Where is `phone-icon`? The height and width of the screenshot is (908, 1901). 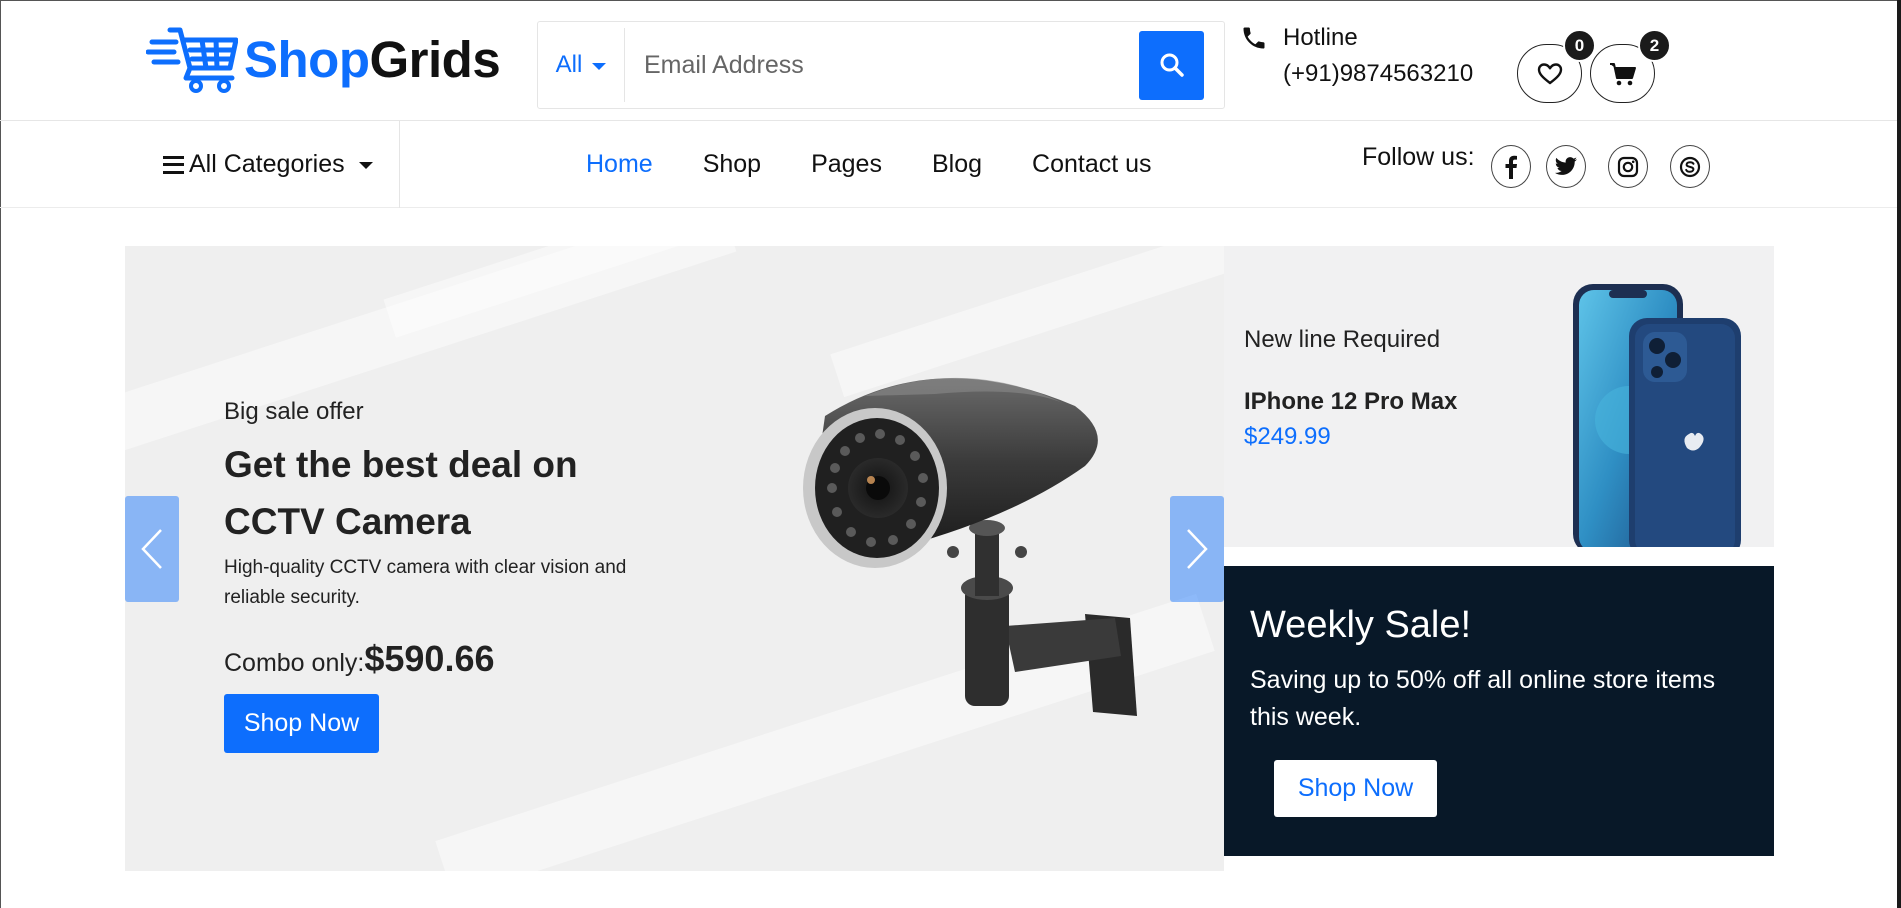 phone-icon is located at coordinates (1254, 38).